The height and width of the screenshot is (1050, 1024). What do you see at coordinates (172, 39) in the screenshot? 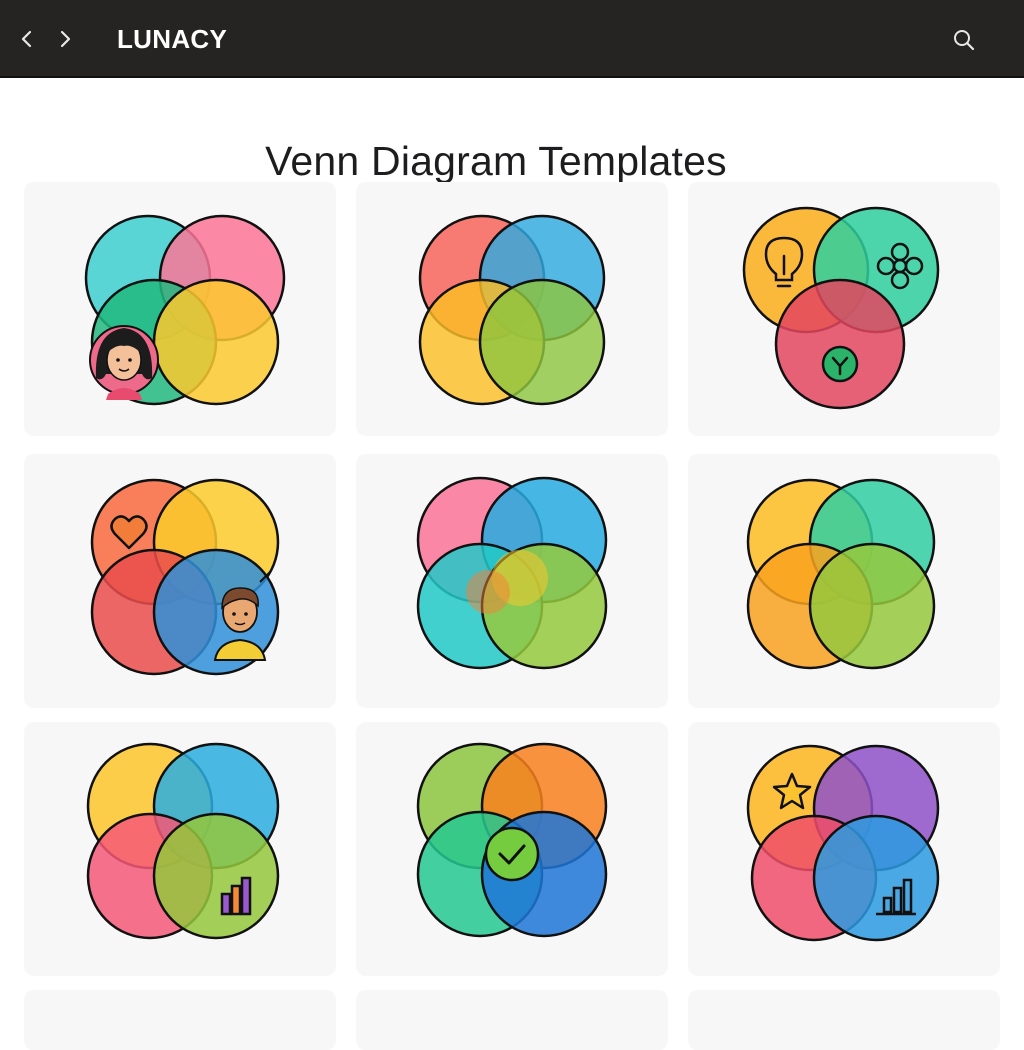
I see `brand-logo: LUNACY` at bounding box center [172, 39].